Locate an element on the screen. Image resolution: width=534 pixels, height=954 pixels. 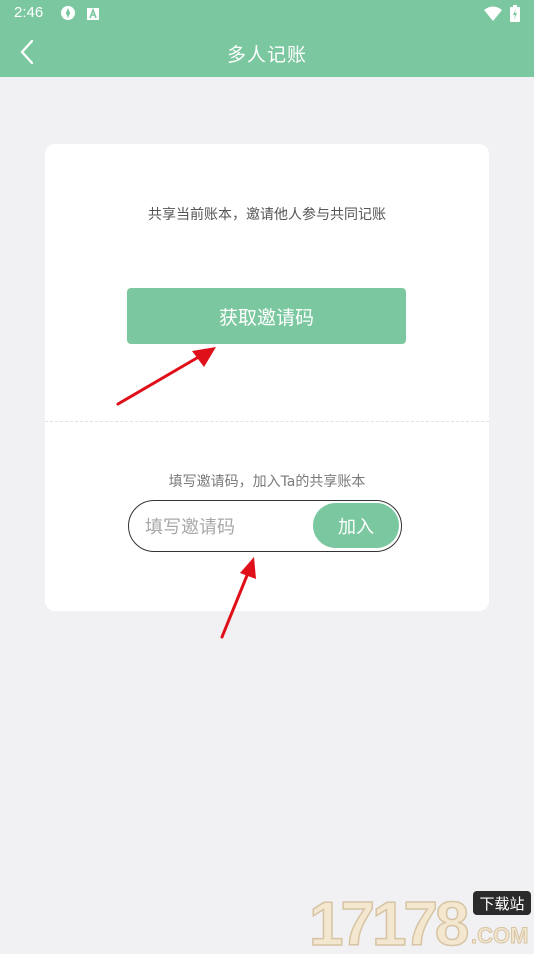
watermark-logo: 17178 下载站 .COM is located at coordinates (419, 919).